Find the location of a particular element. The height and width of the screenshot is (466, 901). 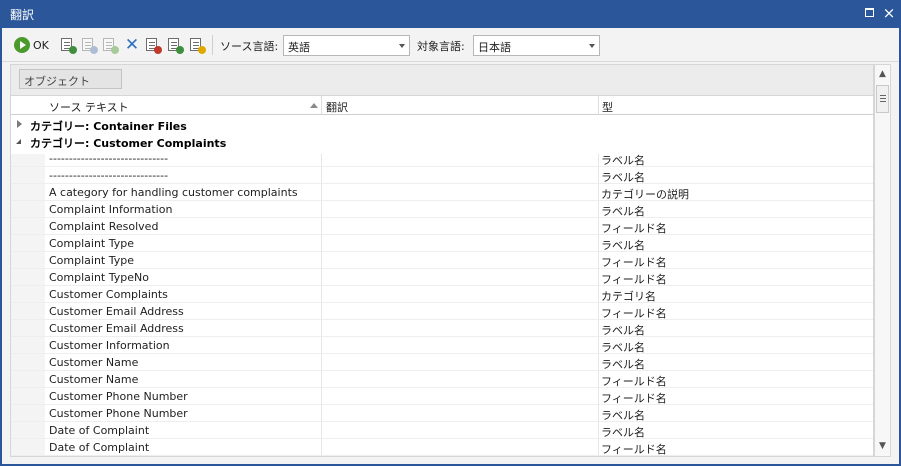

title-bar: 翻訳 × is located at coordinates (450, 14).